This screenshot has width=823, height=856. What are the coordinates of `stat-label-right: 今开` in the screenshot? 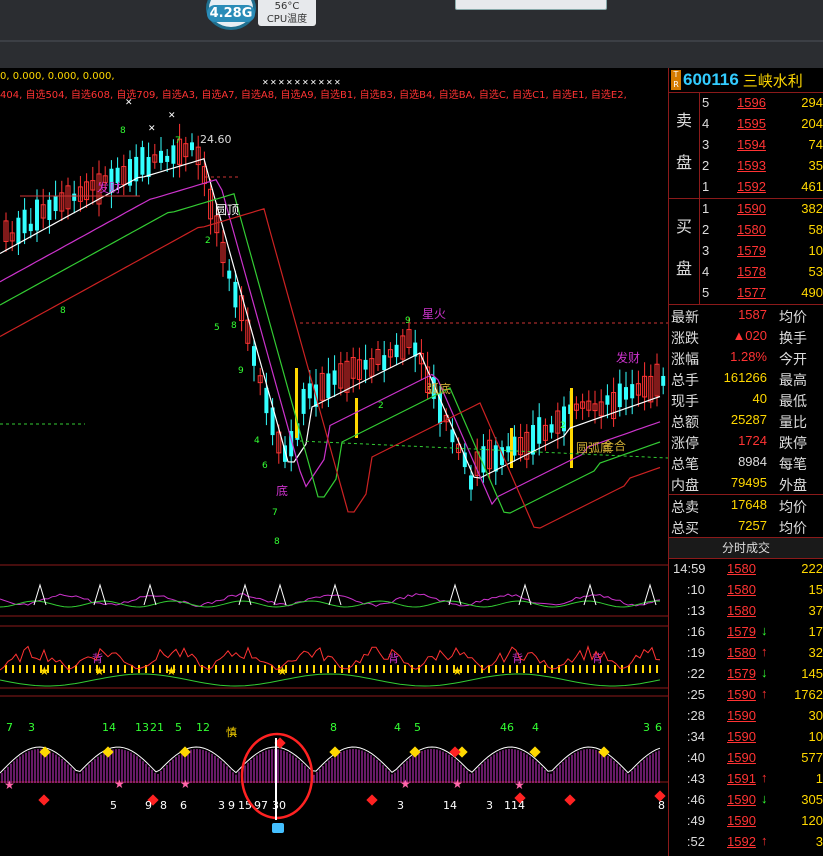 It's located at (793, 360).